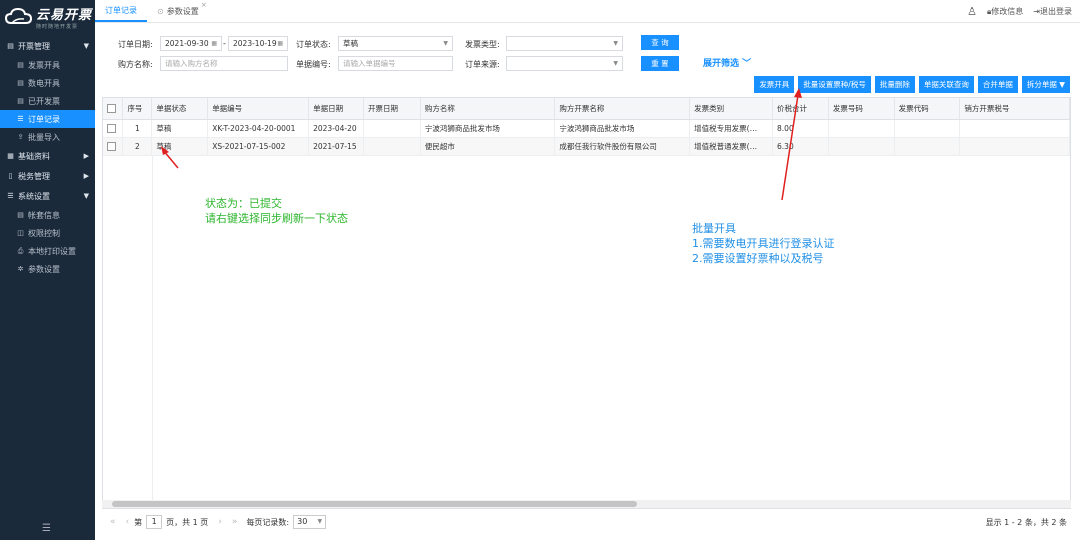 This screenshot has height=540, width=1080. Describe the element at coordinates (834, 84) in the screenshot. I see `batch-set-type-button: 批量设置票种/税号` at that location.